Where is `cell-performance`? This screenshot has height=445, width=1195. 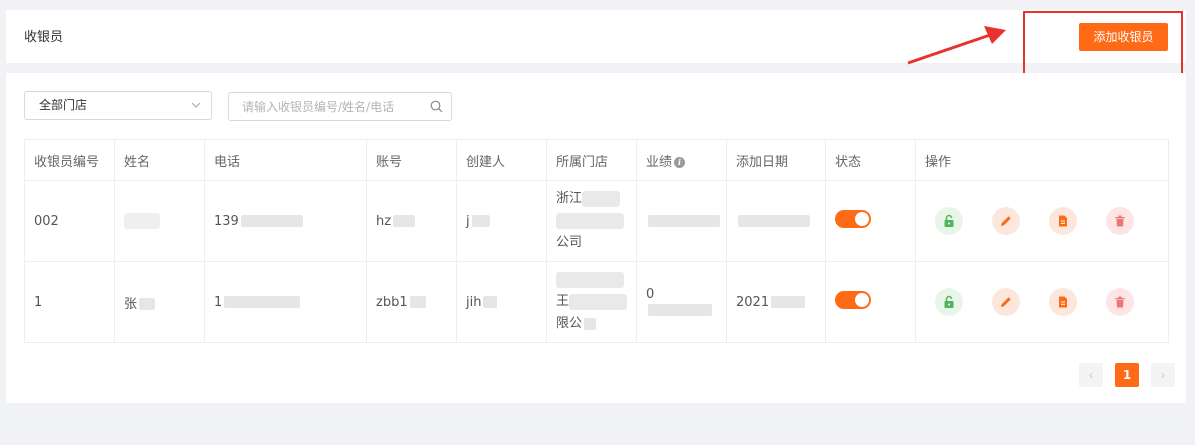
cell-performance is located at coordinates (681, 221).